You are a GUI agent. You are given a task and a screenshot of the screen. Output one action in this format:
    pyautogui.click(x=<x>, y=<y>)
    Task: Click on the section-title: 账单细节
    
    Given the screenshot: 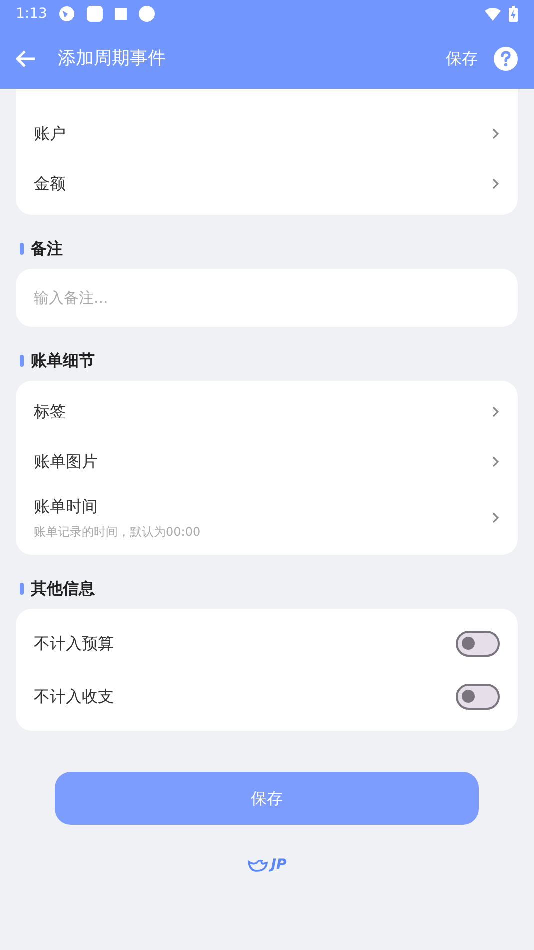 What is the action you would take?
    pyautogui.click(x=63, y=361)
    